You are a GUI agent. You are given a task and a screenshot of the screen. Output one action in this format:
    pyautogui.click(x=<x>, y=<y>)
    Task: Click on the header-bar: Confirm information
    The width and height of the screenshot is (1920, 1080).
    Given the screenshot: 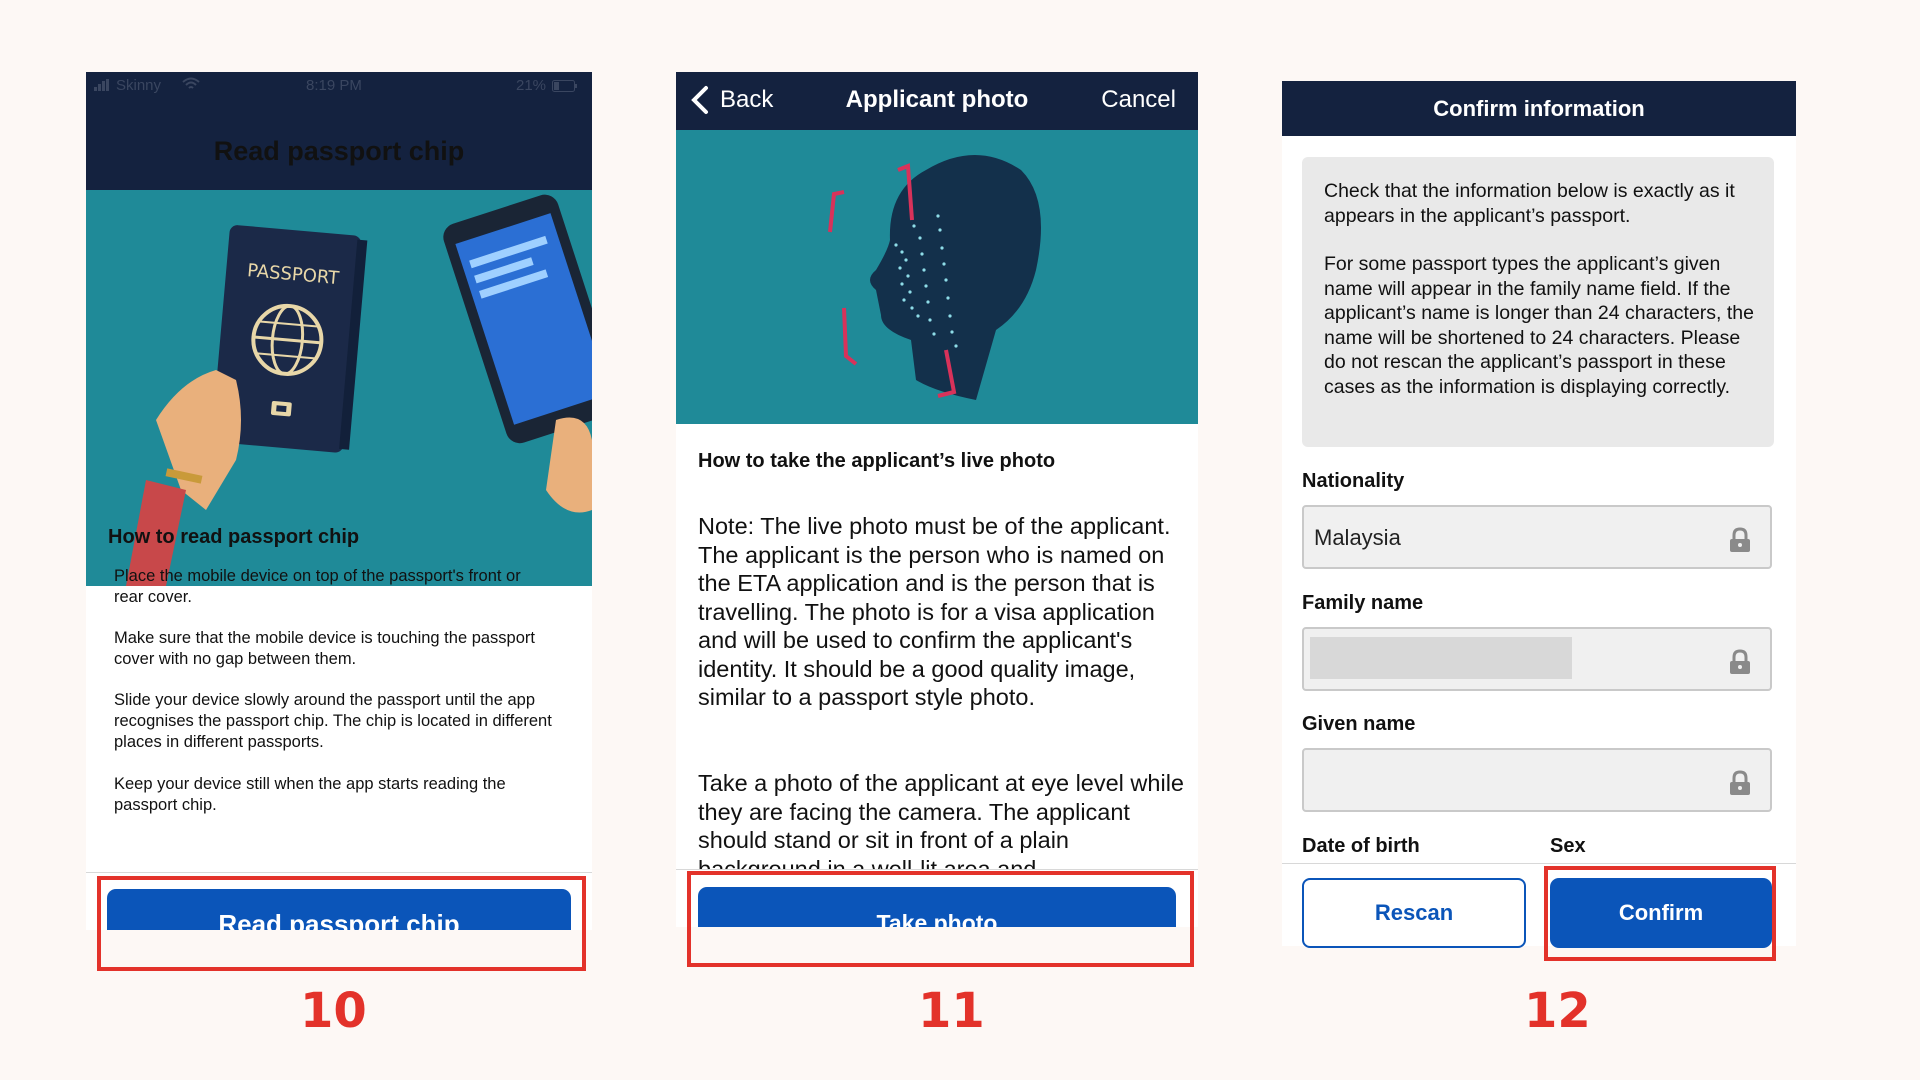 What is the action you would take?
    pyautogui.click(x=1539, y=108)
    